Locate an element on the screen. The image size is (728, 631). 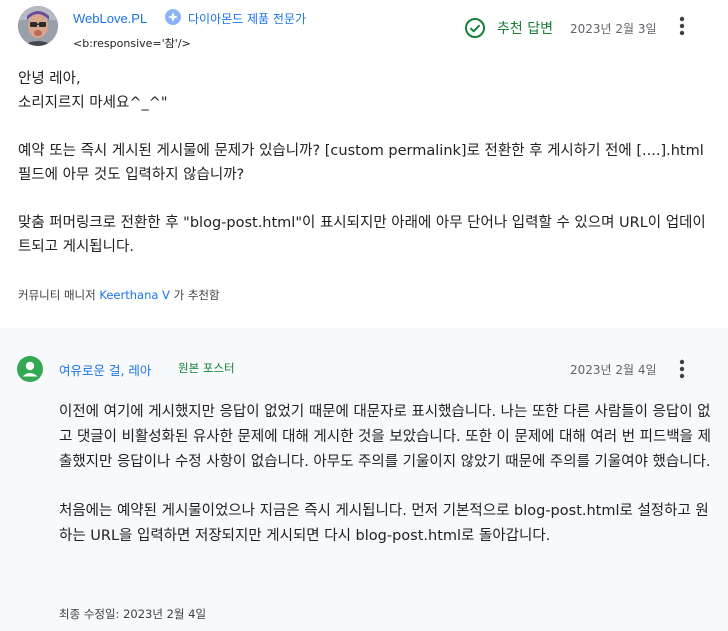
diamond-badge-icon is located at coordinates (173, 17).